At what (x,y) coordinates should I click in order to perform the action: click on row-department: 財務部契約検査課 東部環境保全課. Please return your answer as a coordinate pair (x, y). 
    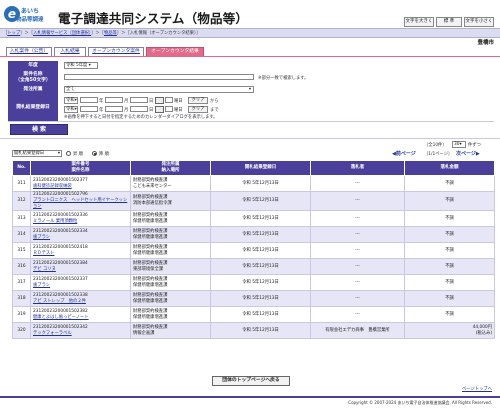
    Looking at the image, I should click on (170, 266).